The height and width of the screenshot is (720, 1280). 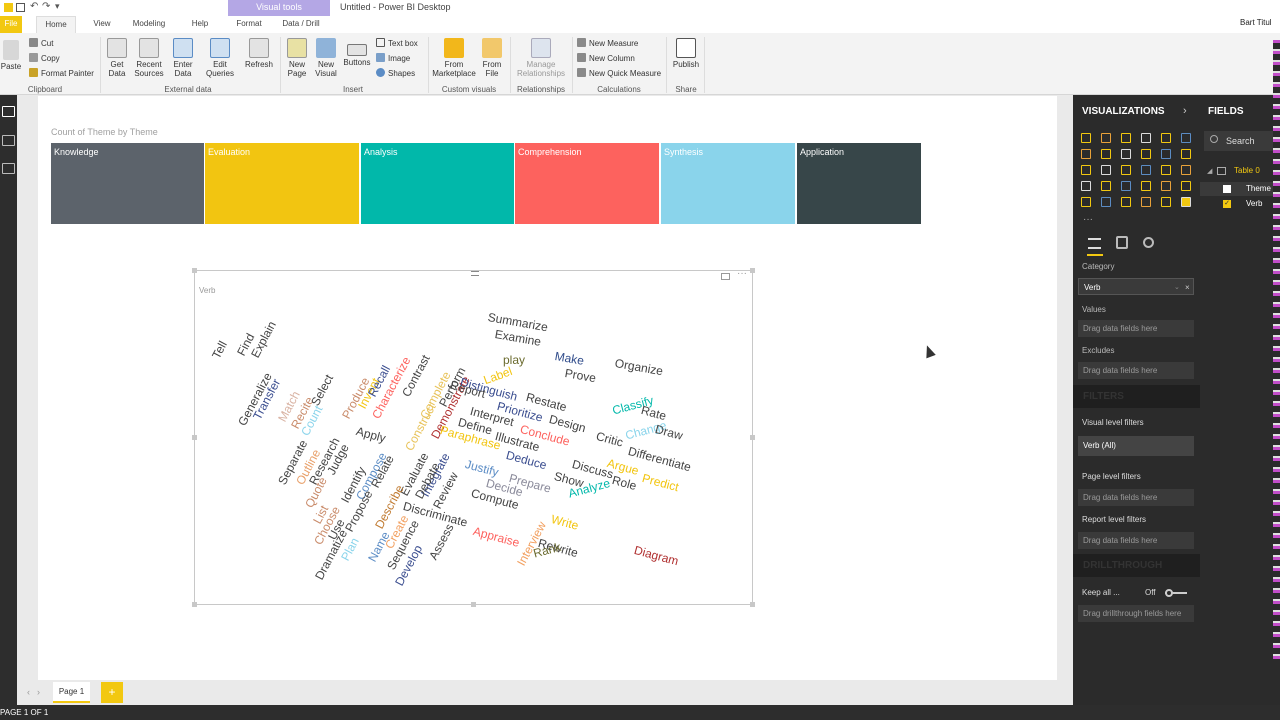 What do you see at coordinates (1258, 188) in the screenshot?
I see `field-theme: Theme` at bounding box center [1258, 188].